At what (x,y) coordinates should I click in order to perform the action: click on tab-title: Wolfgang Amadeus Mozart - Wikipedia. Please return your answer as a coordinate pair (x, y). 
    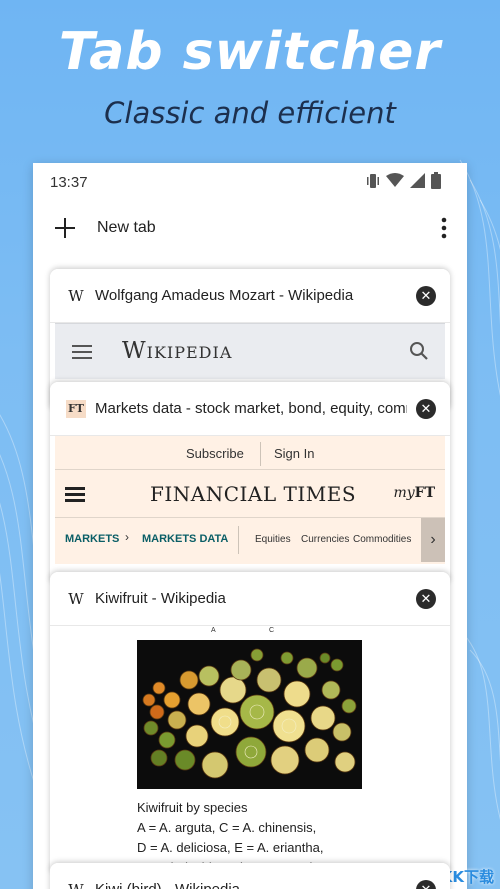
    Looking at the image, I should click on (224, 295).